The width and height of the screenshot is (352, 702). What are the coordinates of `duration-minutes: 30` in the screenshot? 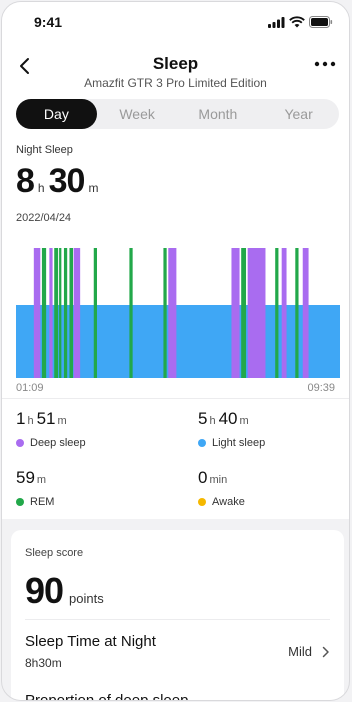 It's located at (67, 181).